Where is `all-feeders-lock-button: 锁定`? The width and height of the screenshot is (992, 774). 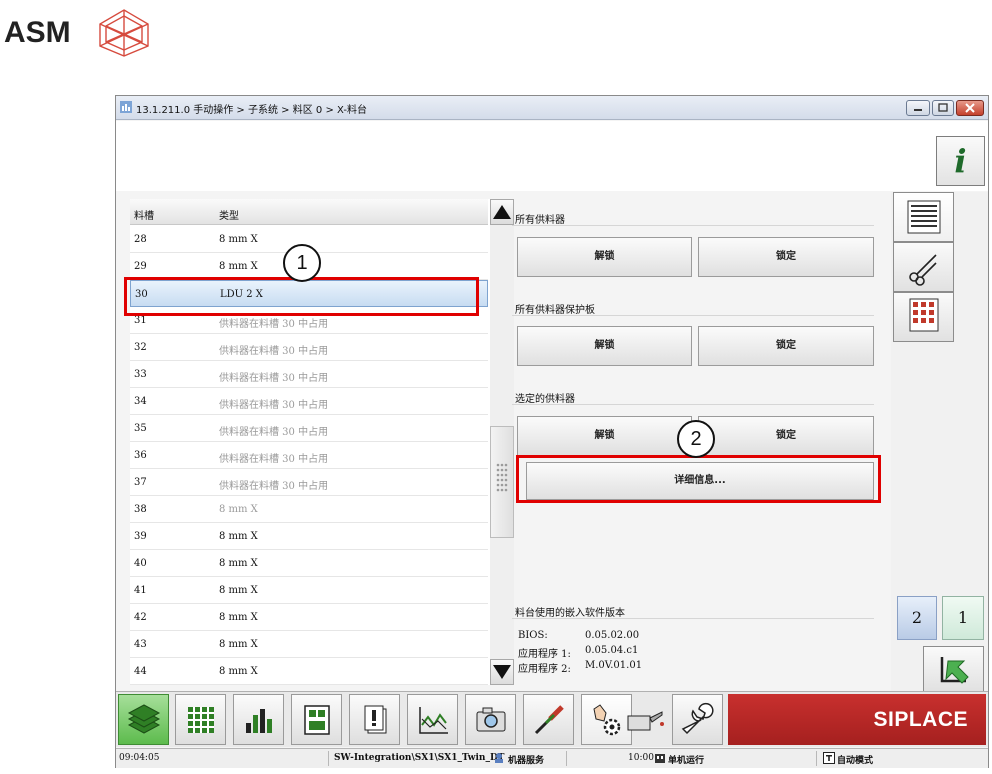 all-feeders-lock-button: 锁定 is located at coordinates (786, 257).